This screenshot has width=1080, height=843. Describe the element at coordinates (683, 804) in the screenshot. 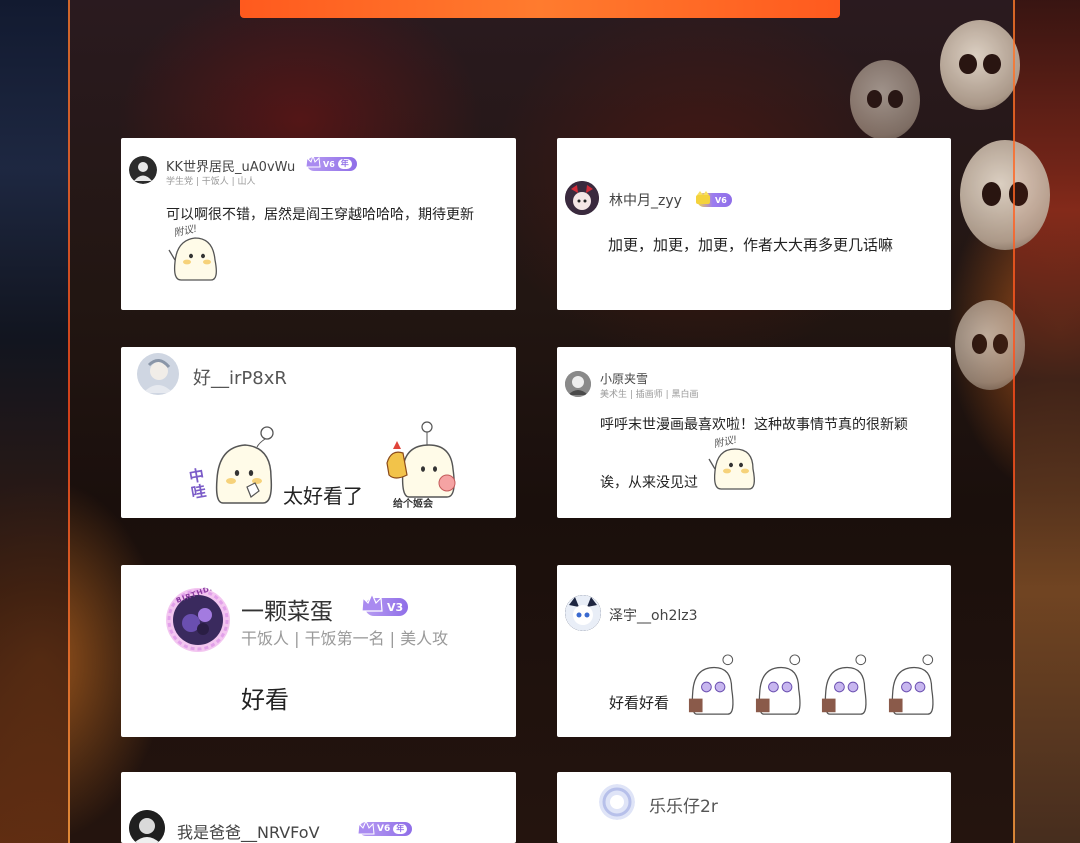

I see `username: 乐乐仔2r` at that location.